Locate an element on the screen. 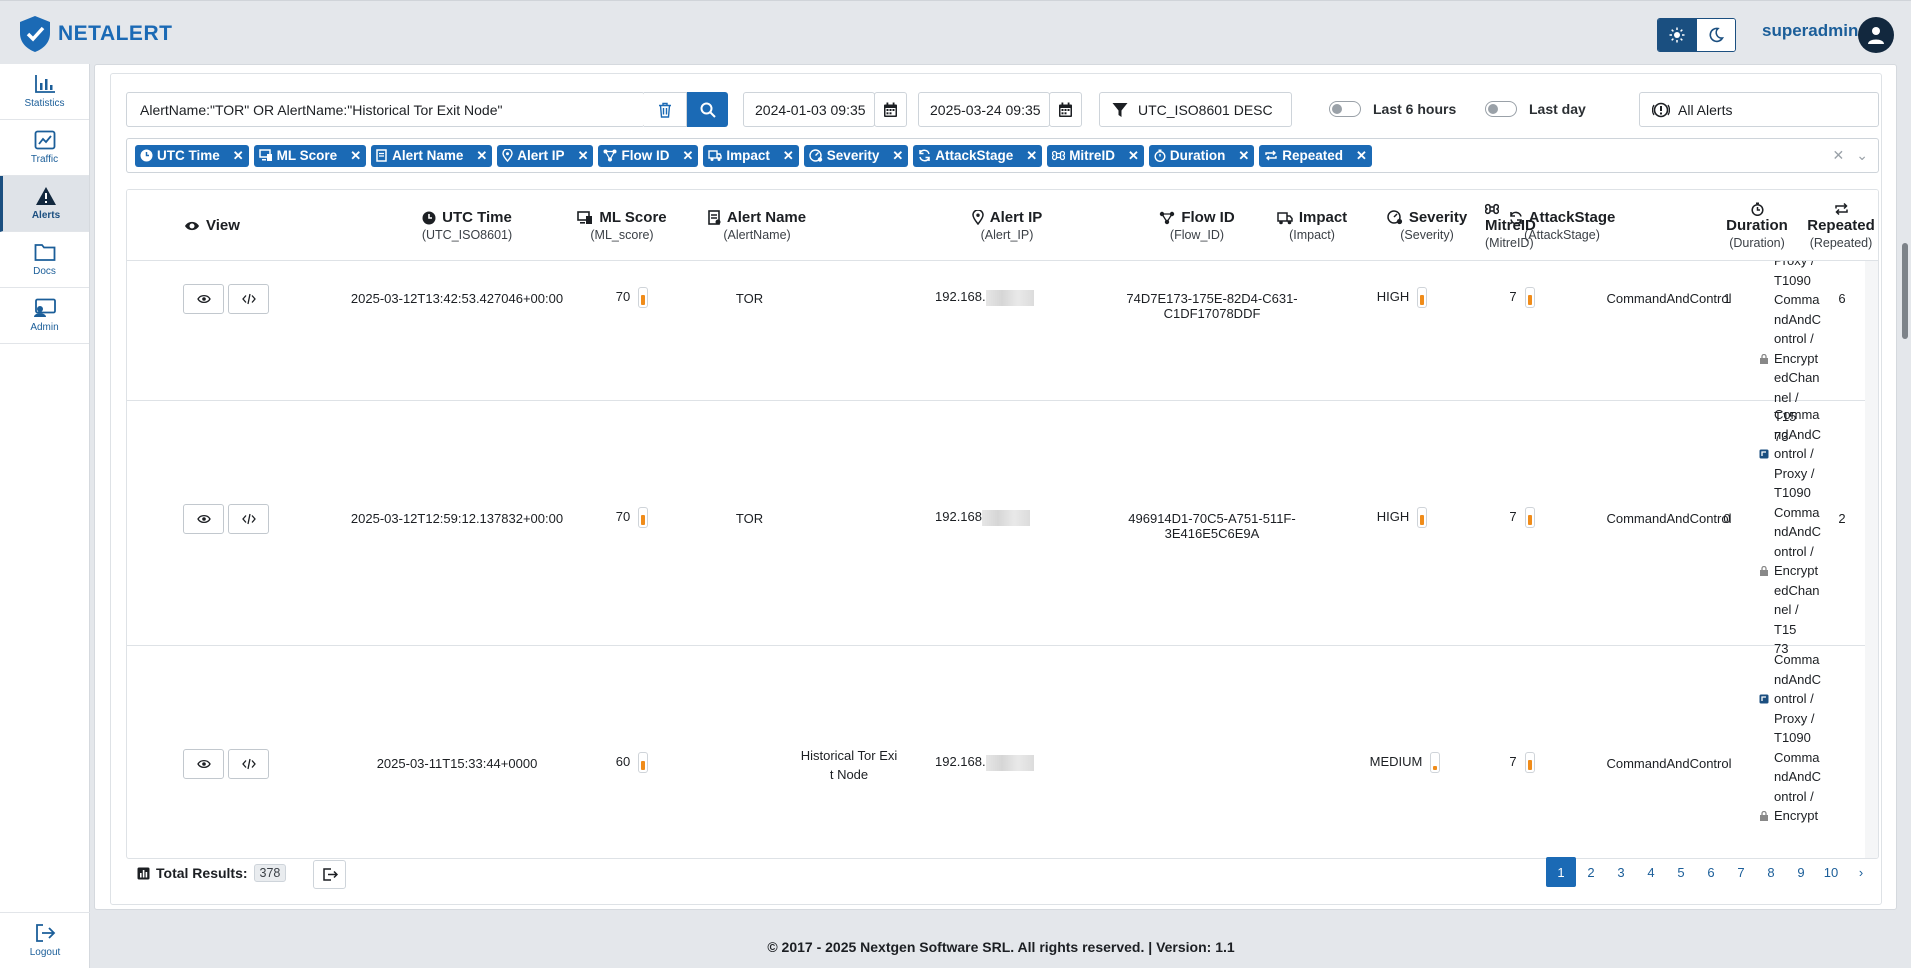 The width and height of the screenshot is (1911, 968). impact-cell: HIGH is located at coordinates (1402, 517).